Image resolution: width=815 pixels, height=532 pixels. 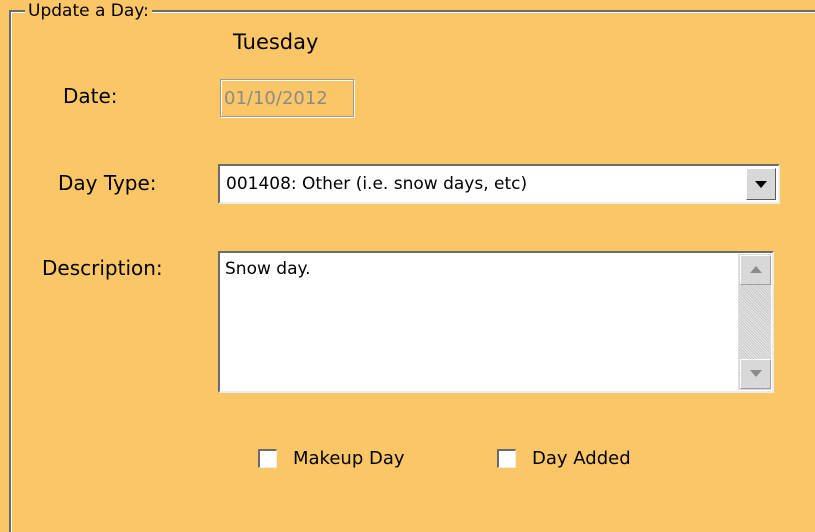 What do you see at coordinates (268, 269) in the screenshot?
I see `description-text: Snow day.` at bounding box center [268, 269].